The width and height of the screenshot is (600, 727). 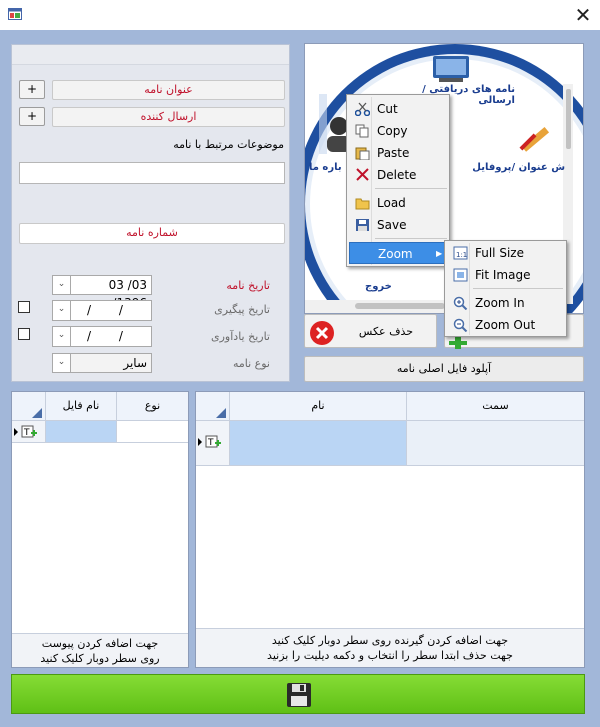 What do you see at coordinates (152, 233) in the screenshot?
I see `letter-number-input: شماره نامه` at bounding box center [152, 233].